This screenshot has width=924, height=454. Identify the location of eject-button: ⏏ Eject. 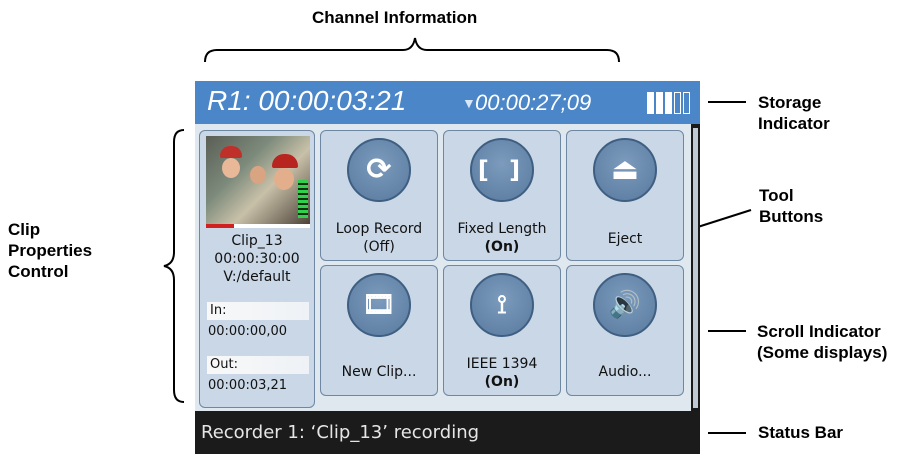
(625, 195).